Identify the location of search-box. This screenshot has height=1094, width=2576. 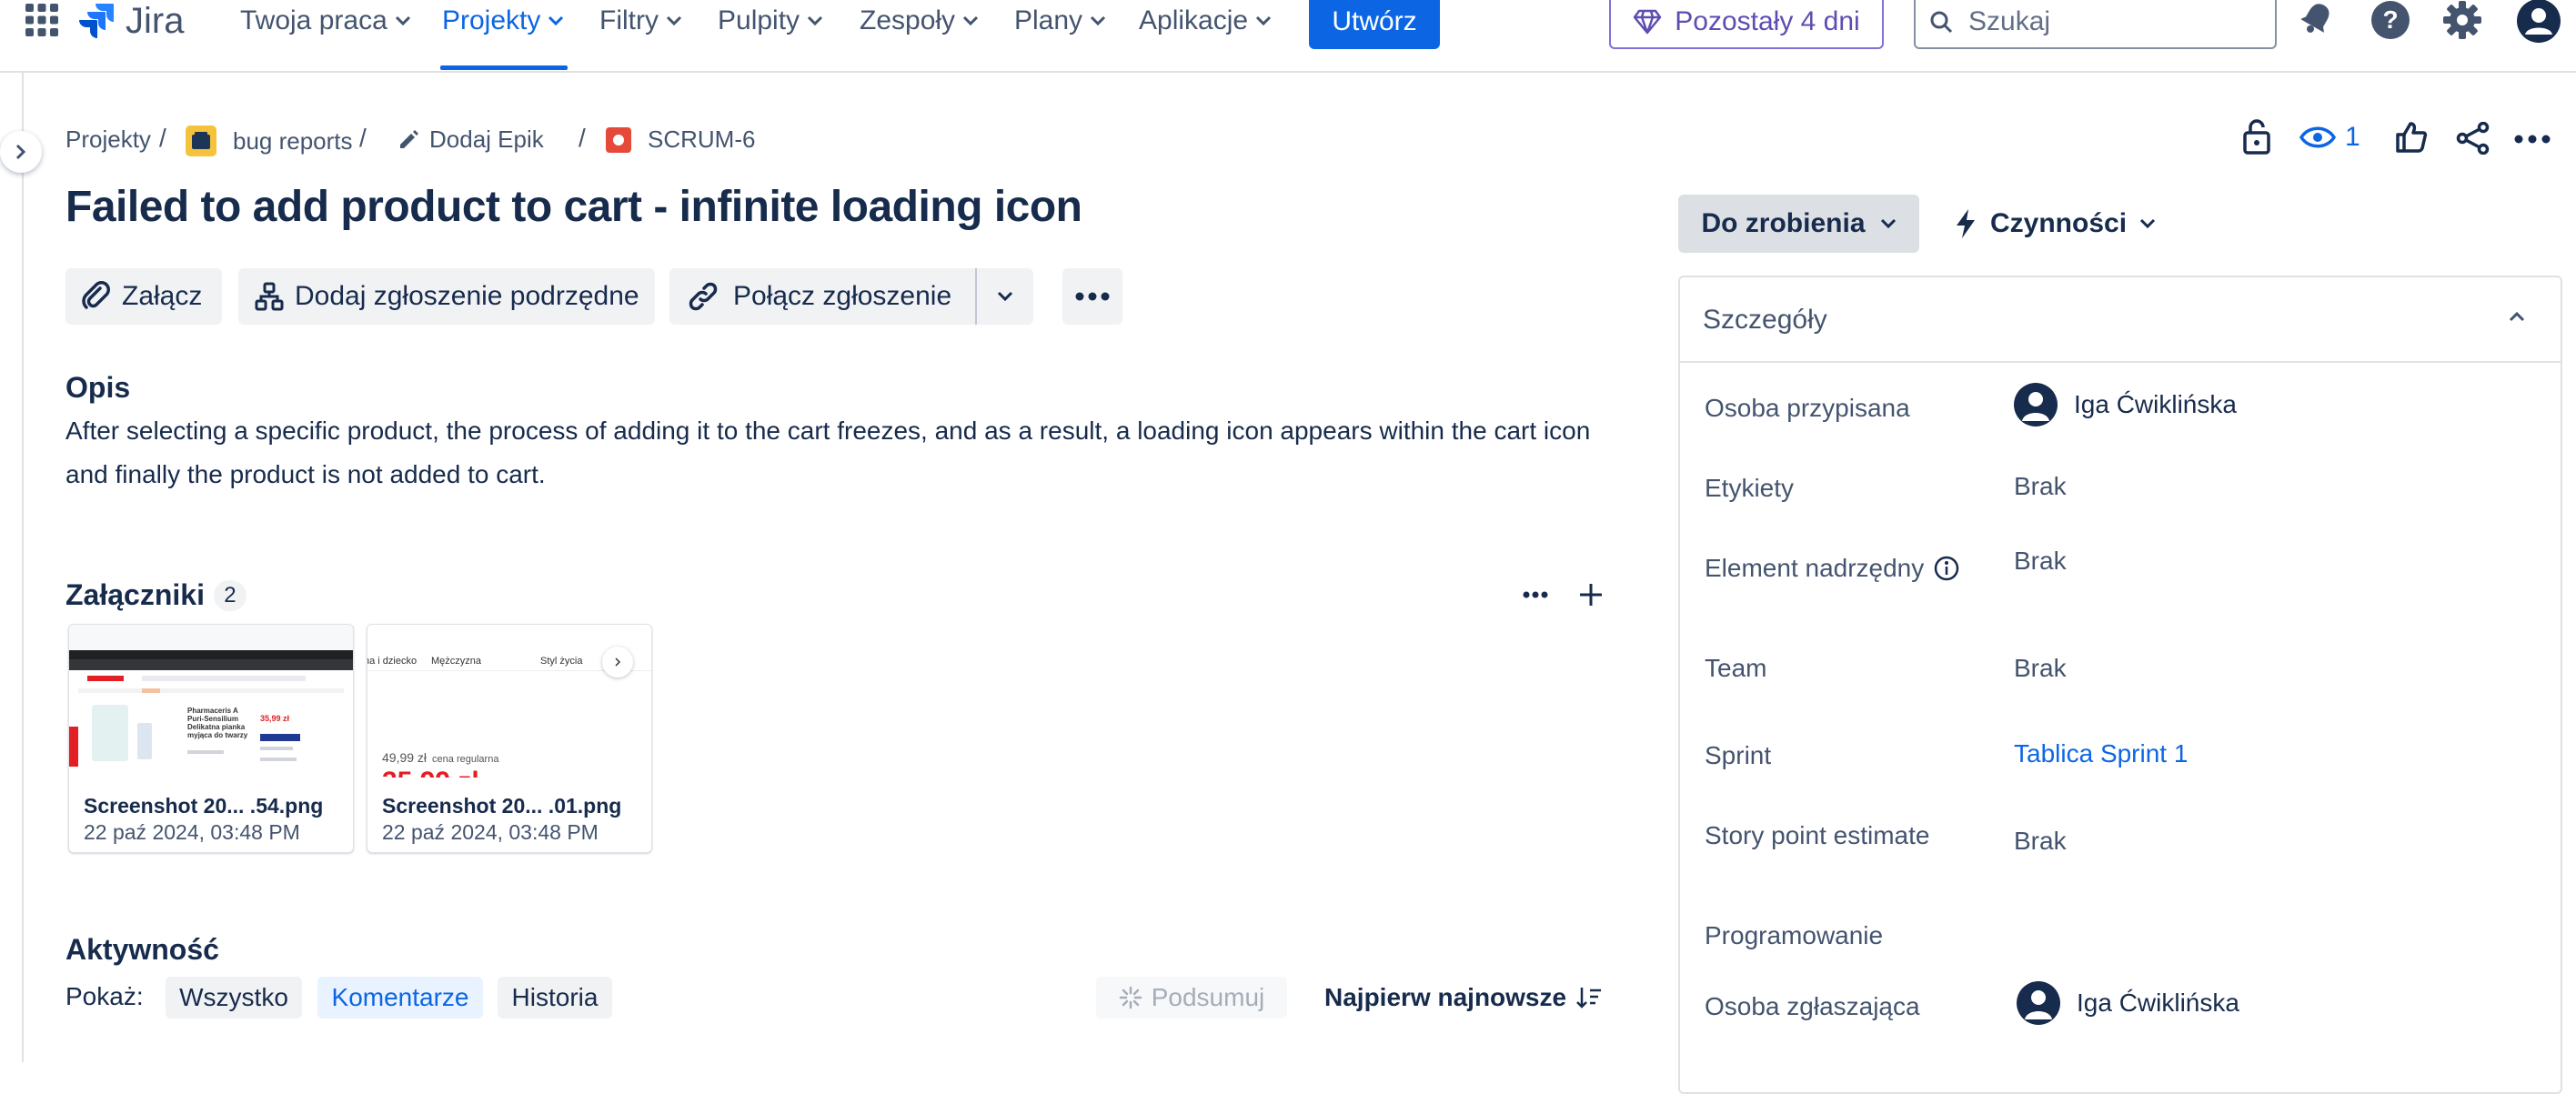
(2095, 24).